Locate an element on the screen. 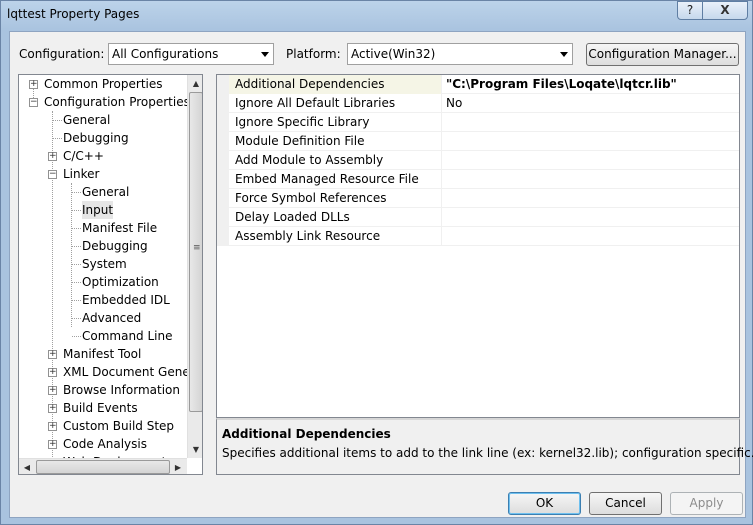 The image size is (753, 525). property-value: No is located at coordinates (590, 103).